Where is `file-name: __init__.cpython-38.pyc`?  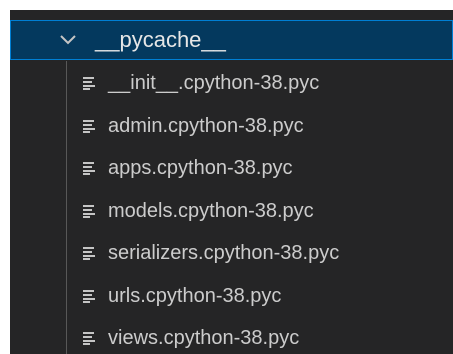 file-name: __init__.cpython-38.pyc is located at coordinates (214, 83).